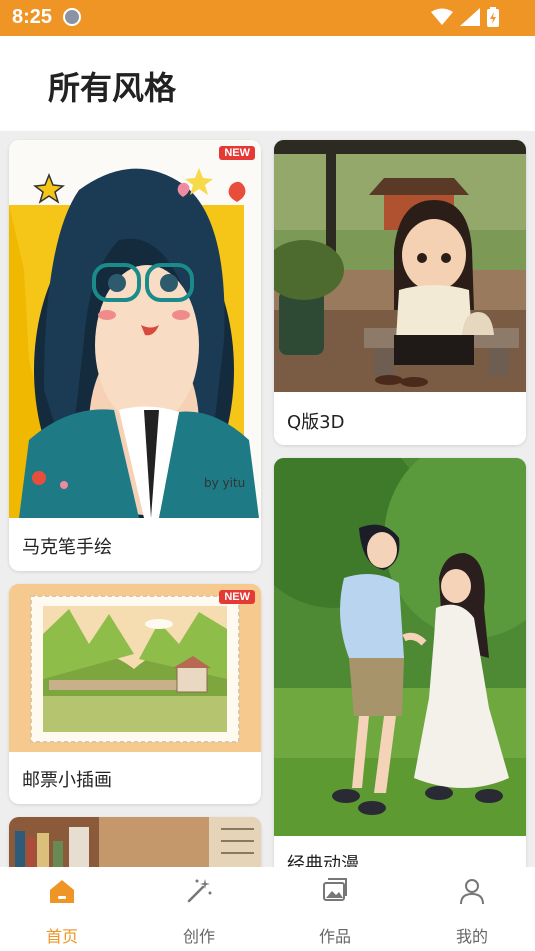 The width and height of the screenshot is (535, 951). Describe the element at coordinates (267, 909) in the screenshot. I see `bottom-nav: 首页 创作 作品 我的` at that location.